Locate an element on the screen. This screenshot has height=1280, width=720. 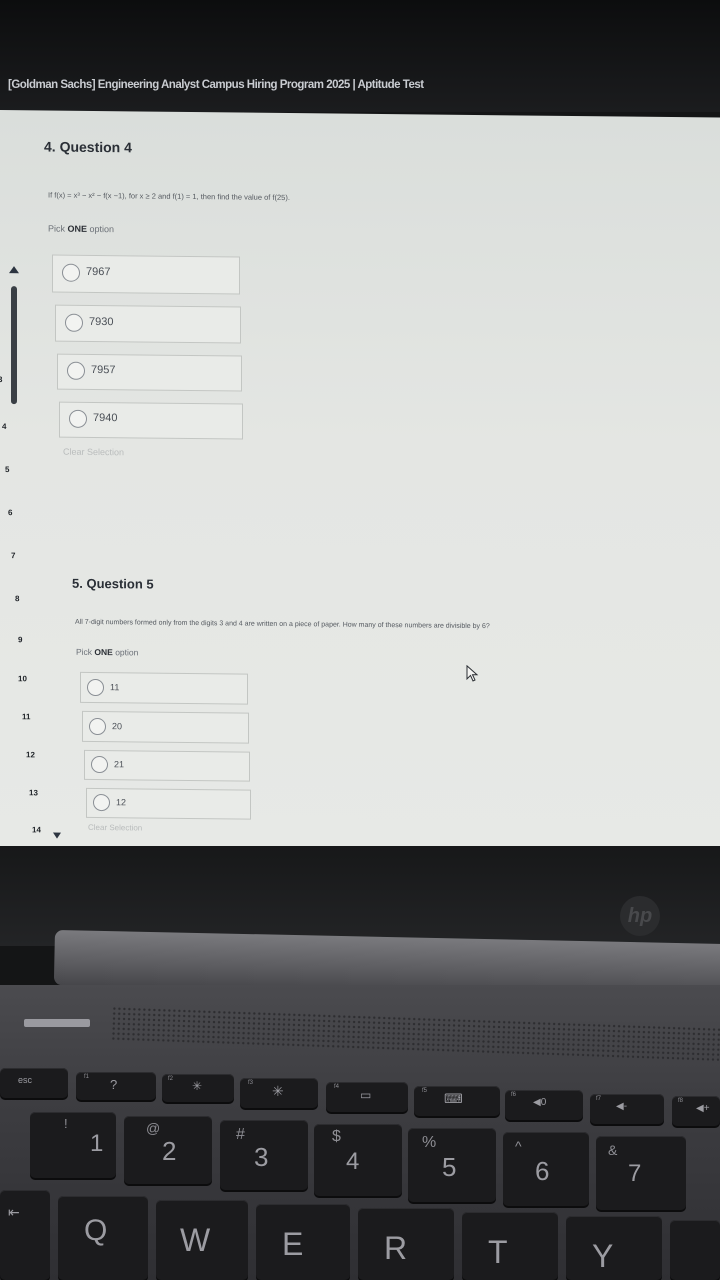
nav-question-14: 14 is located at coordinates (36, 829).